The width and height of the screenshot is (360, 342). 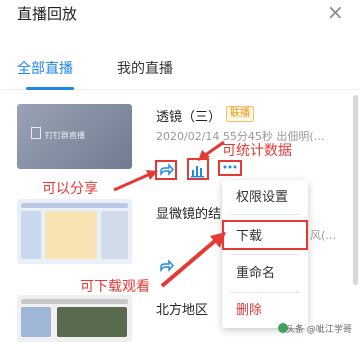 I want to click on thumbnail-panel, so click(x=114, y=235).